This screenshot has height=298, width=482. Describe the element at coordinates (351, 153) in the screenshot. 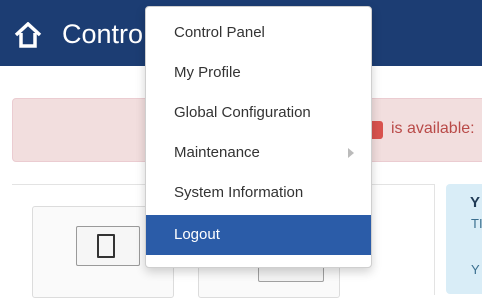

I see `chevron-right-icon` at that location.